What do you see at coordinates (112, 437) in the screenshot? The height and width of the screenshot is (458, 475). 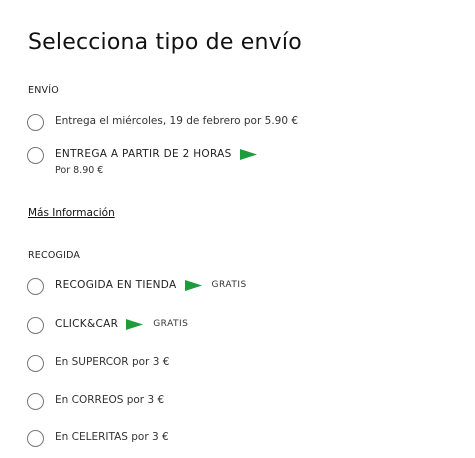 I see `option-label: En CELERITAS por 3 €` at bounding box center [112, 437].